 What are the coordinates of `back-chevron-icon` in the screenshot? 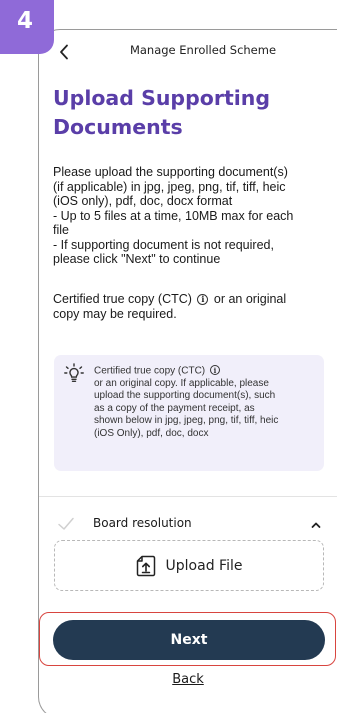 It's located at (64, 52).